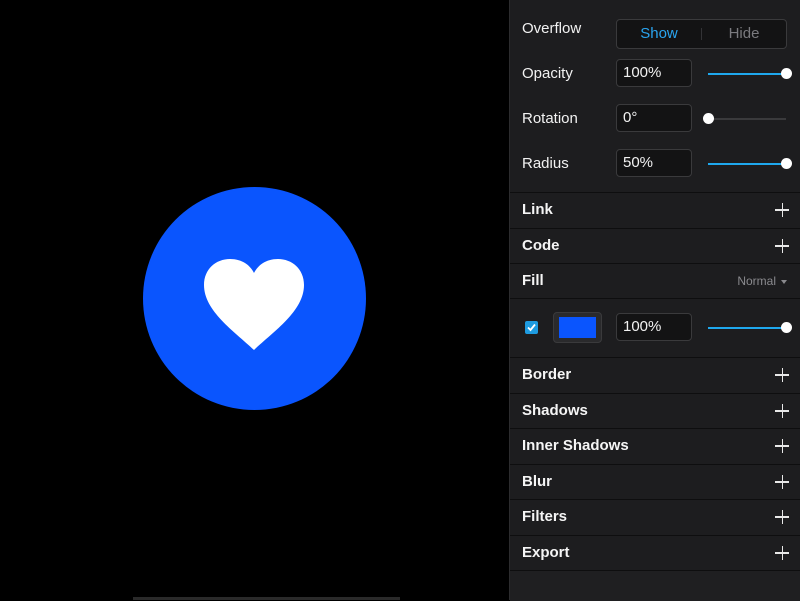  I want to click on section-title: Blur, so click(537, 481).